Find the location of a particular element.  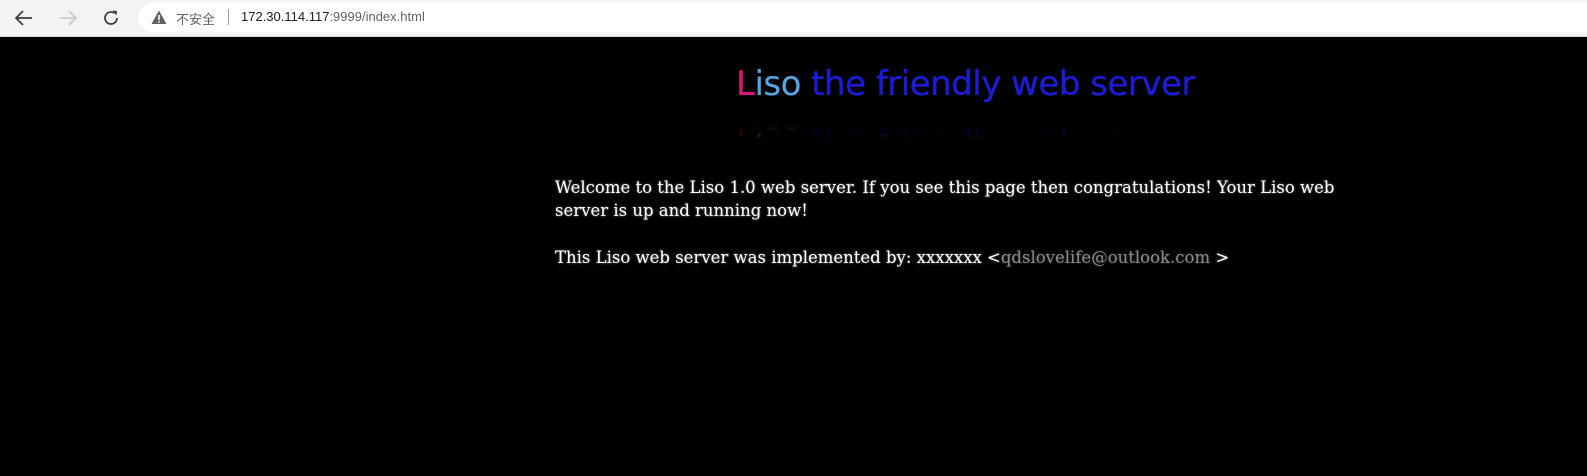

reload-icon is located at coordinates (111, 17).